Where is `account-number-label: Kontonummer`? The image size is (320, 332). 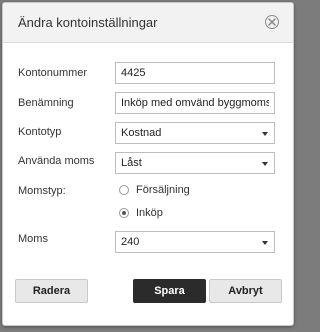 account-number-label: Kontonummer is located at coordinates (53, 73).